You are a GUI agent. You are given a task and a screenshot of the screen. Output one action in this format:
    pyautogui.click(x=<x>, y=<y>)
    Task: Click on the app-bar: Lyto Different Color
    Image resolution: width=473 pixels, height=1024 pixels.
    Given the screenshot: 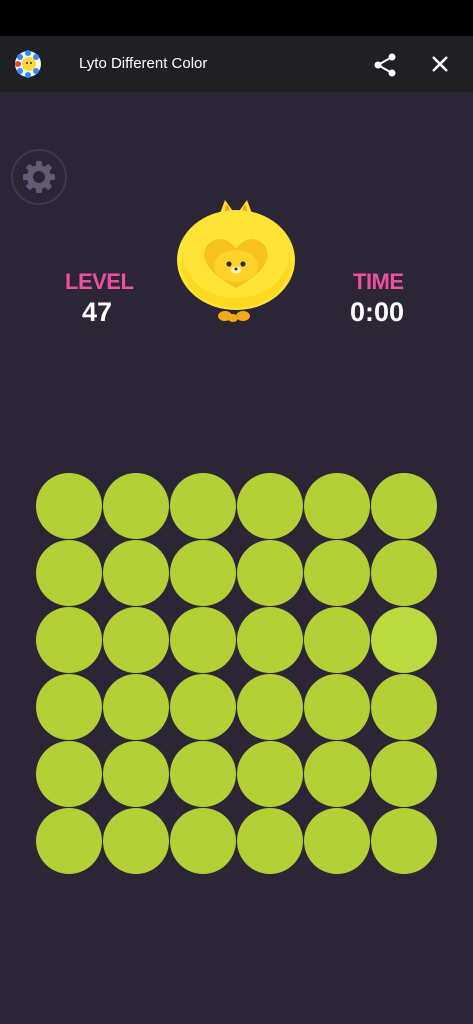 What is the action you would take?
    pyautogui.click(x=236, y=64)
    